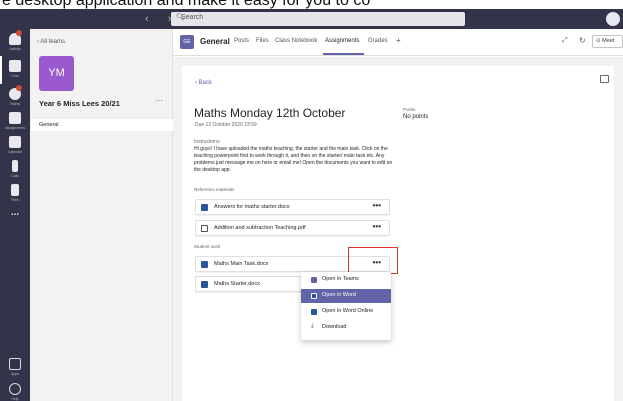 Image resolution: width=623 pixels, height=401 pixels. What do you see at coordinates (312, 326) in the screenshot?
I see `download-icon: ⤓` at bounding box center [312, 326].